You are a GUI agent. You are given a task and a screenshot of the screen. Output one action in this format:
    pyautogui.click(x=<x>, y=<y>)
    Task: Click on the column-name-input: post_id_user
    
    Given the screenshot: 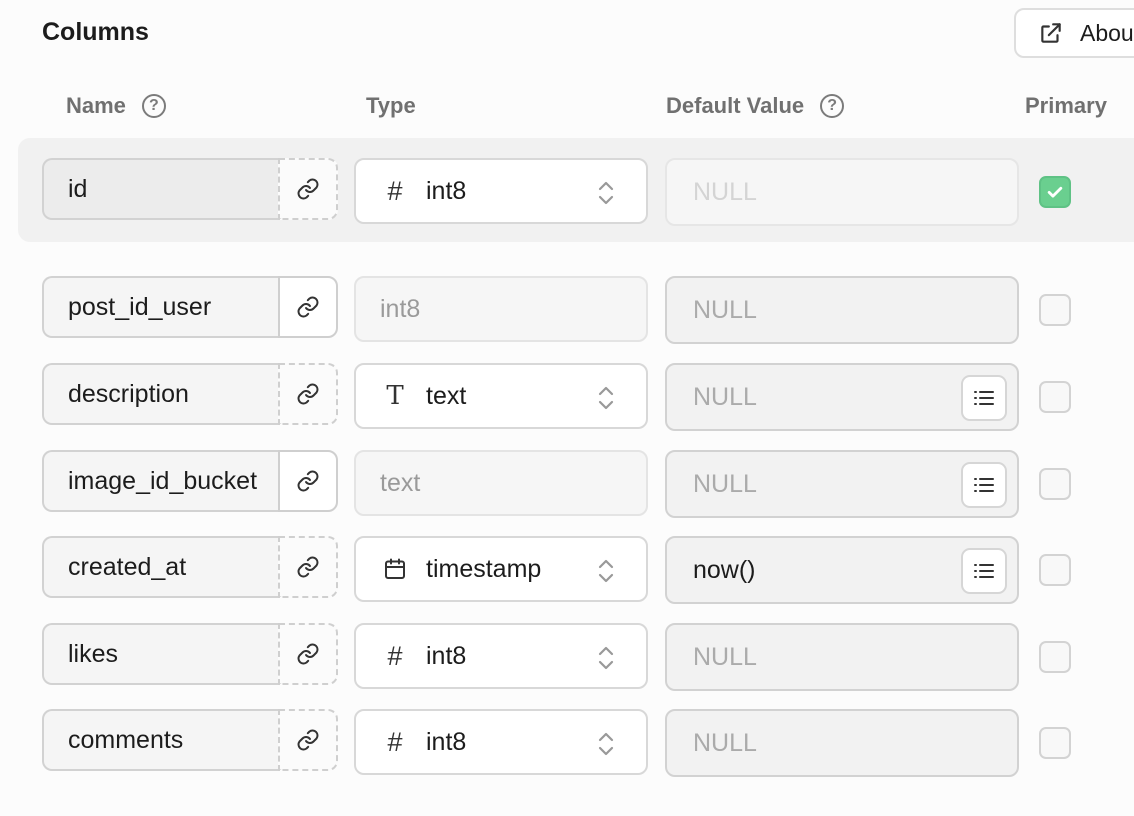 What is the action you would take?
    pyautogui.click(x=160, y=307)
    